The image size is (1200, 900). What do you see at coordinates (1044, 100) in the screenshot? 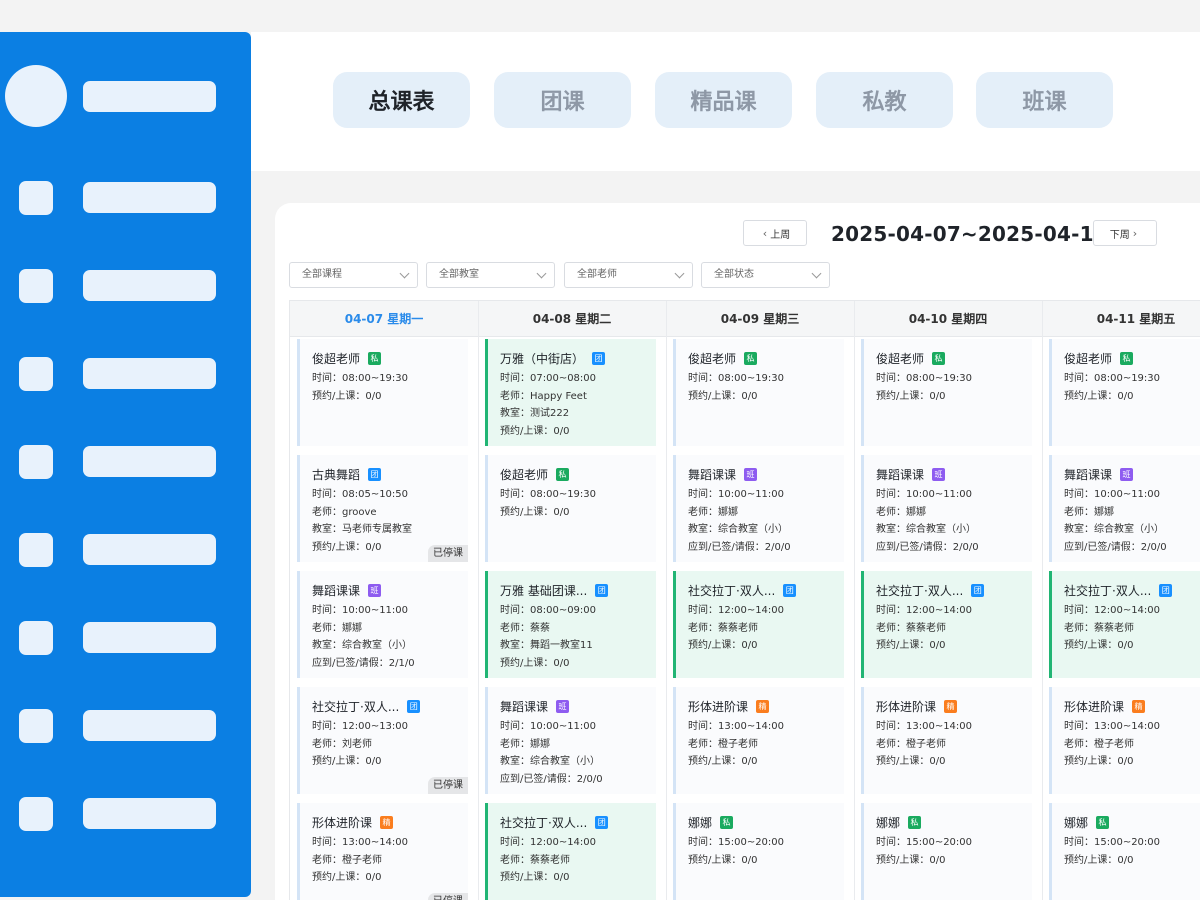
I see `tab-class-course: 班课` at bounding box center [1044, 100].